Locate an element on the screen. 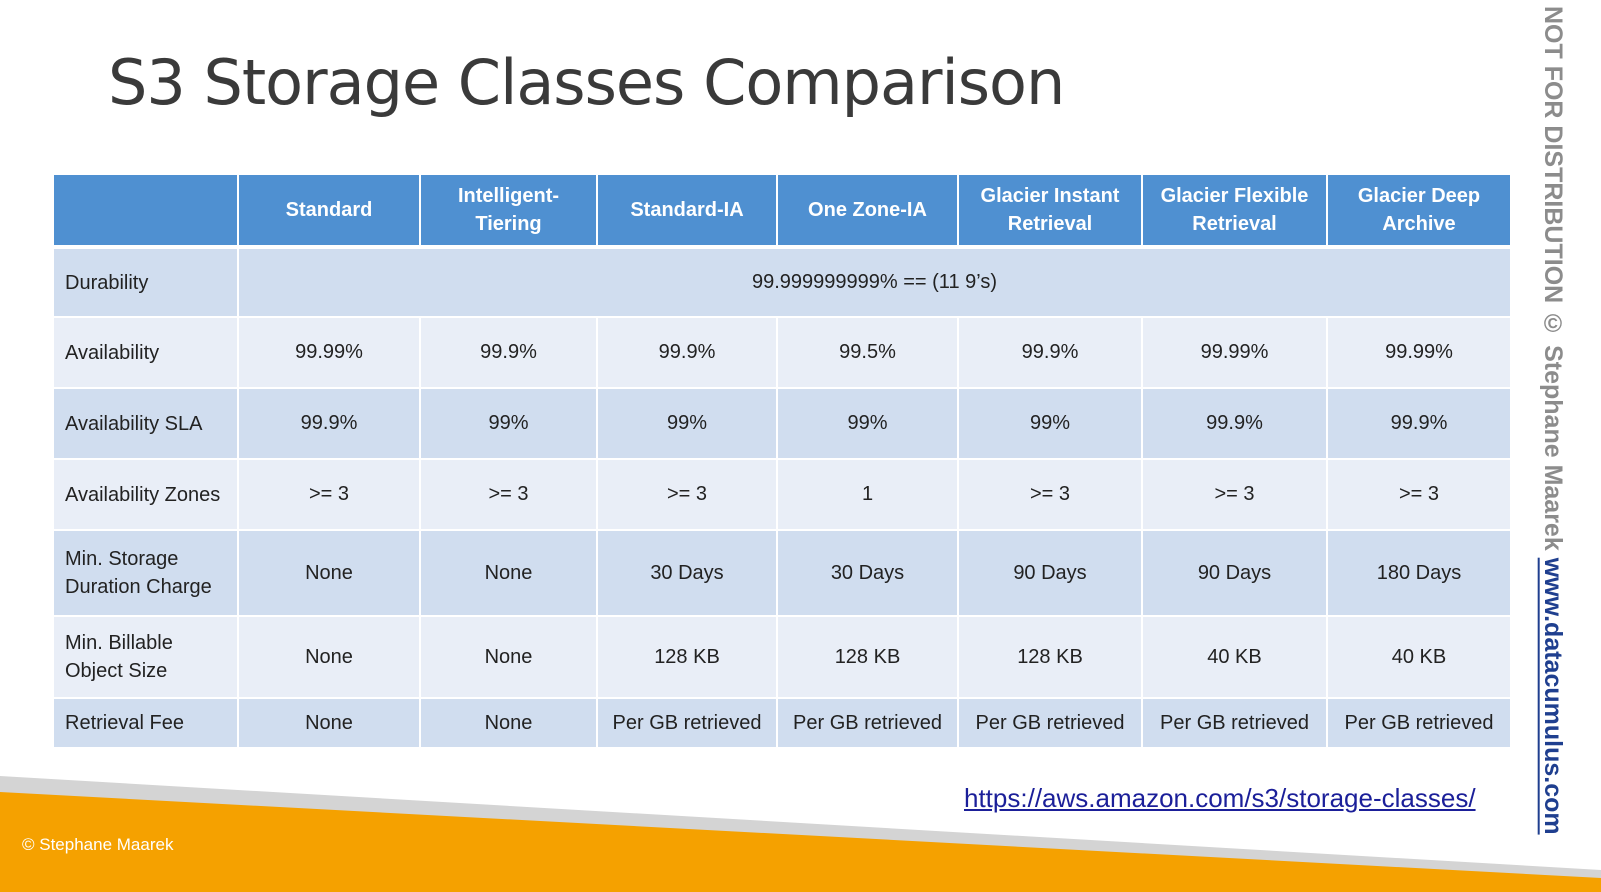 The width and height of the screenshot is (1601, 892). header-cell-glacier-flexible: Glacier Flexible Retrieval is located at coordinates (1234, 211).